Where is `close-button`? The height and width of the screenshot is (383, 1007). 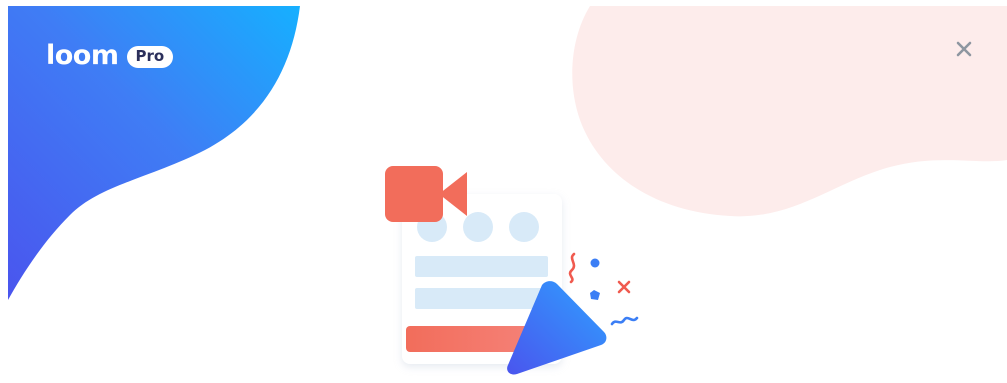
close-button is located at coordinates (964, 49).